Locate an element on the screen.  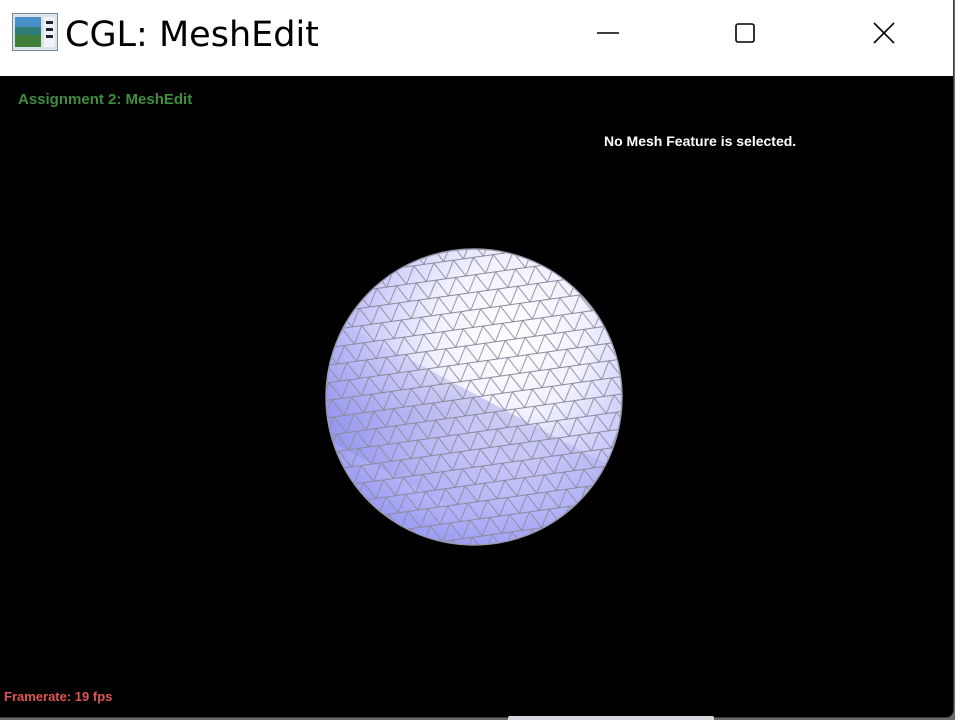
sphere-mesh is located at coordinates (474, 397).